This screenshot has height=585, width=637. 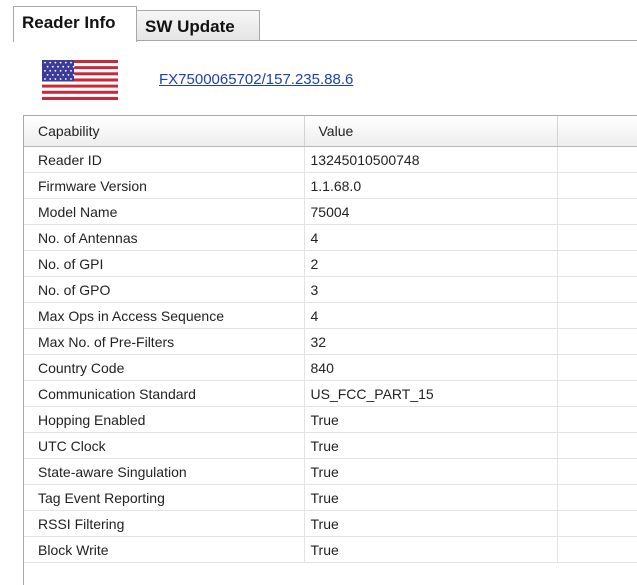 I want to click on table-row: Firmware Version 1.1.68.0, so click(x=330, y=185).